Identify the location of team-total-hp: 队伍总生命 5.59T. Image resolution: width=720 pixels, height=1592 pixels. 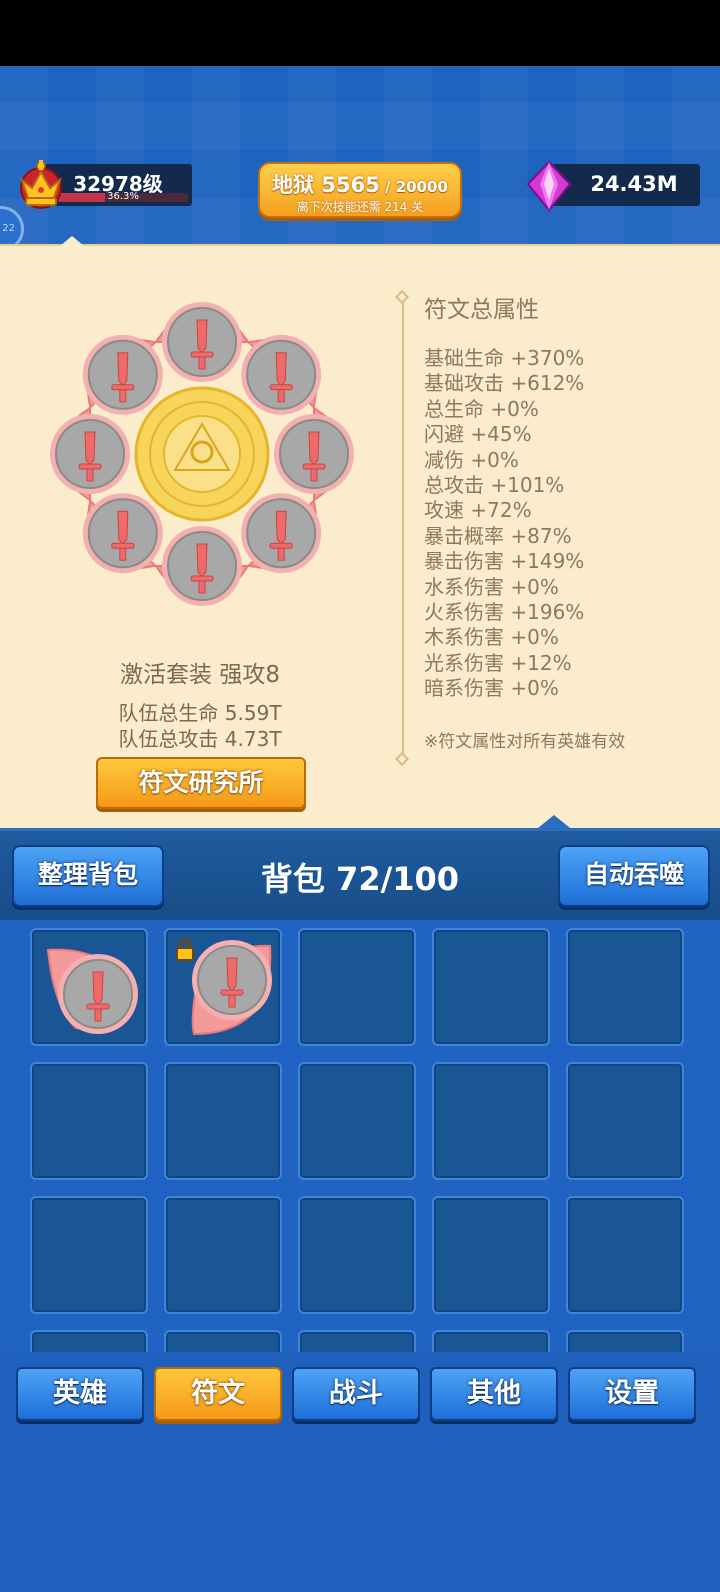
(200, 713).